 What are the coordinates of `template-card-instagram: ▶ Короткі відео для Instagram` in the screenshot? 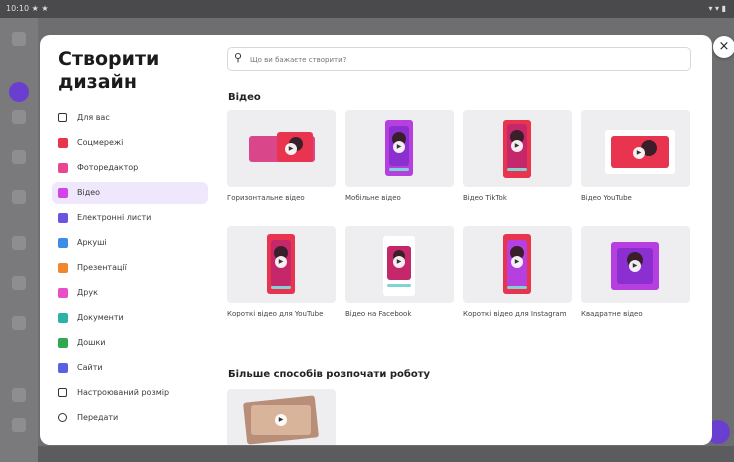 It's located at (517, 272).